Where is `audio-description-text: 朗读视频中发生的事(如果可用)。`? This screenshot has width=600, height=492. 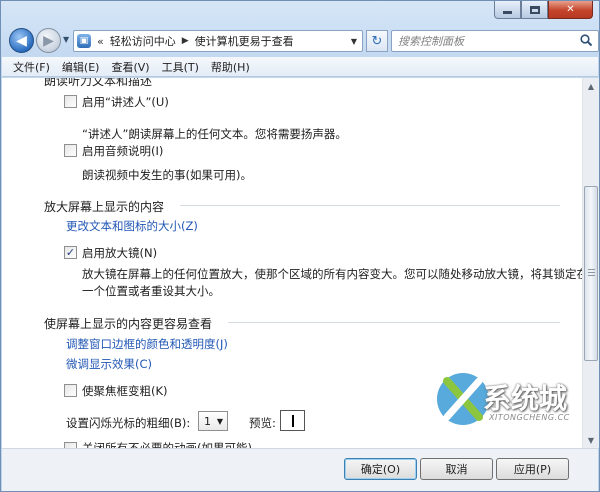
audio-description-text: 朗读视频中发生的事(如果可用)。 is located at coordinates (167, 175).